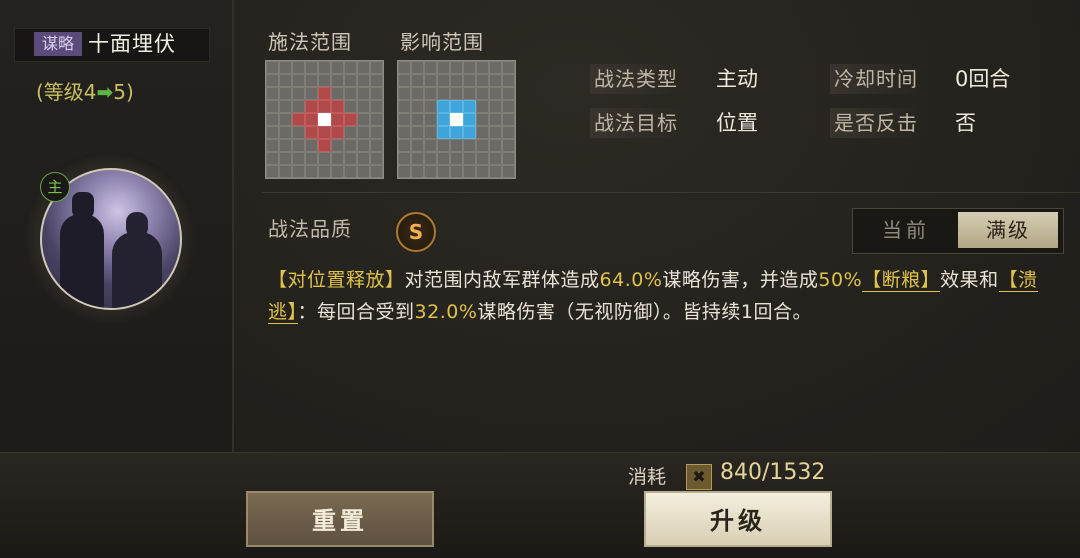 Image resolution: width=1080 pixels, height=558 pixels. I want to click on counterattack-value: 否, so click(965, 123).